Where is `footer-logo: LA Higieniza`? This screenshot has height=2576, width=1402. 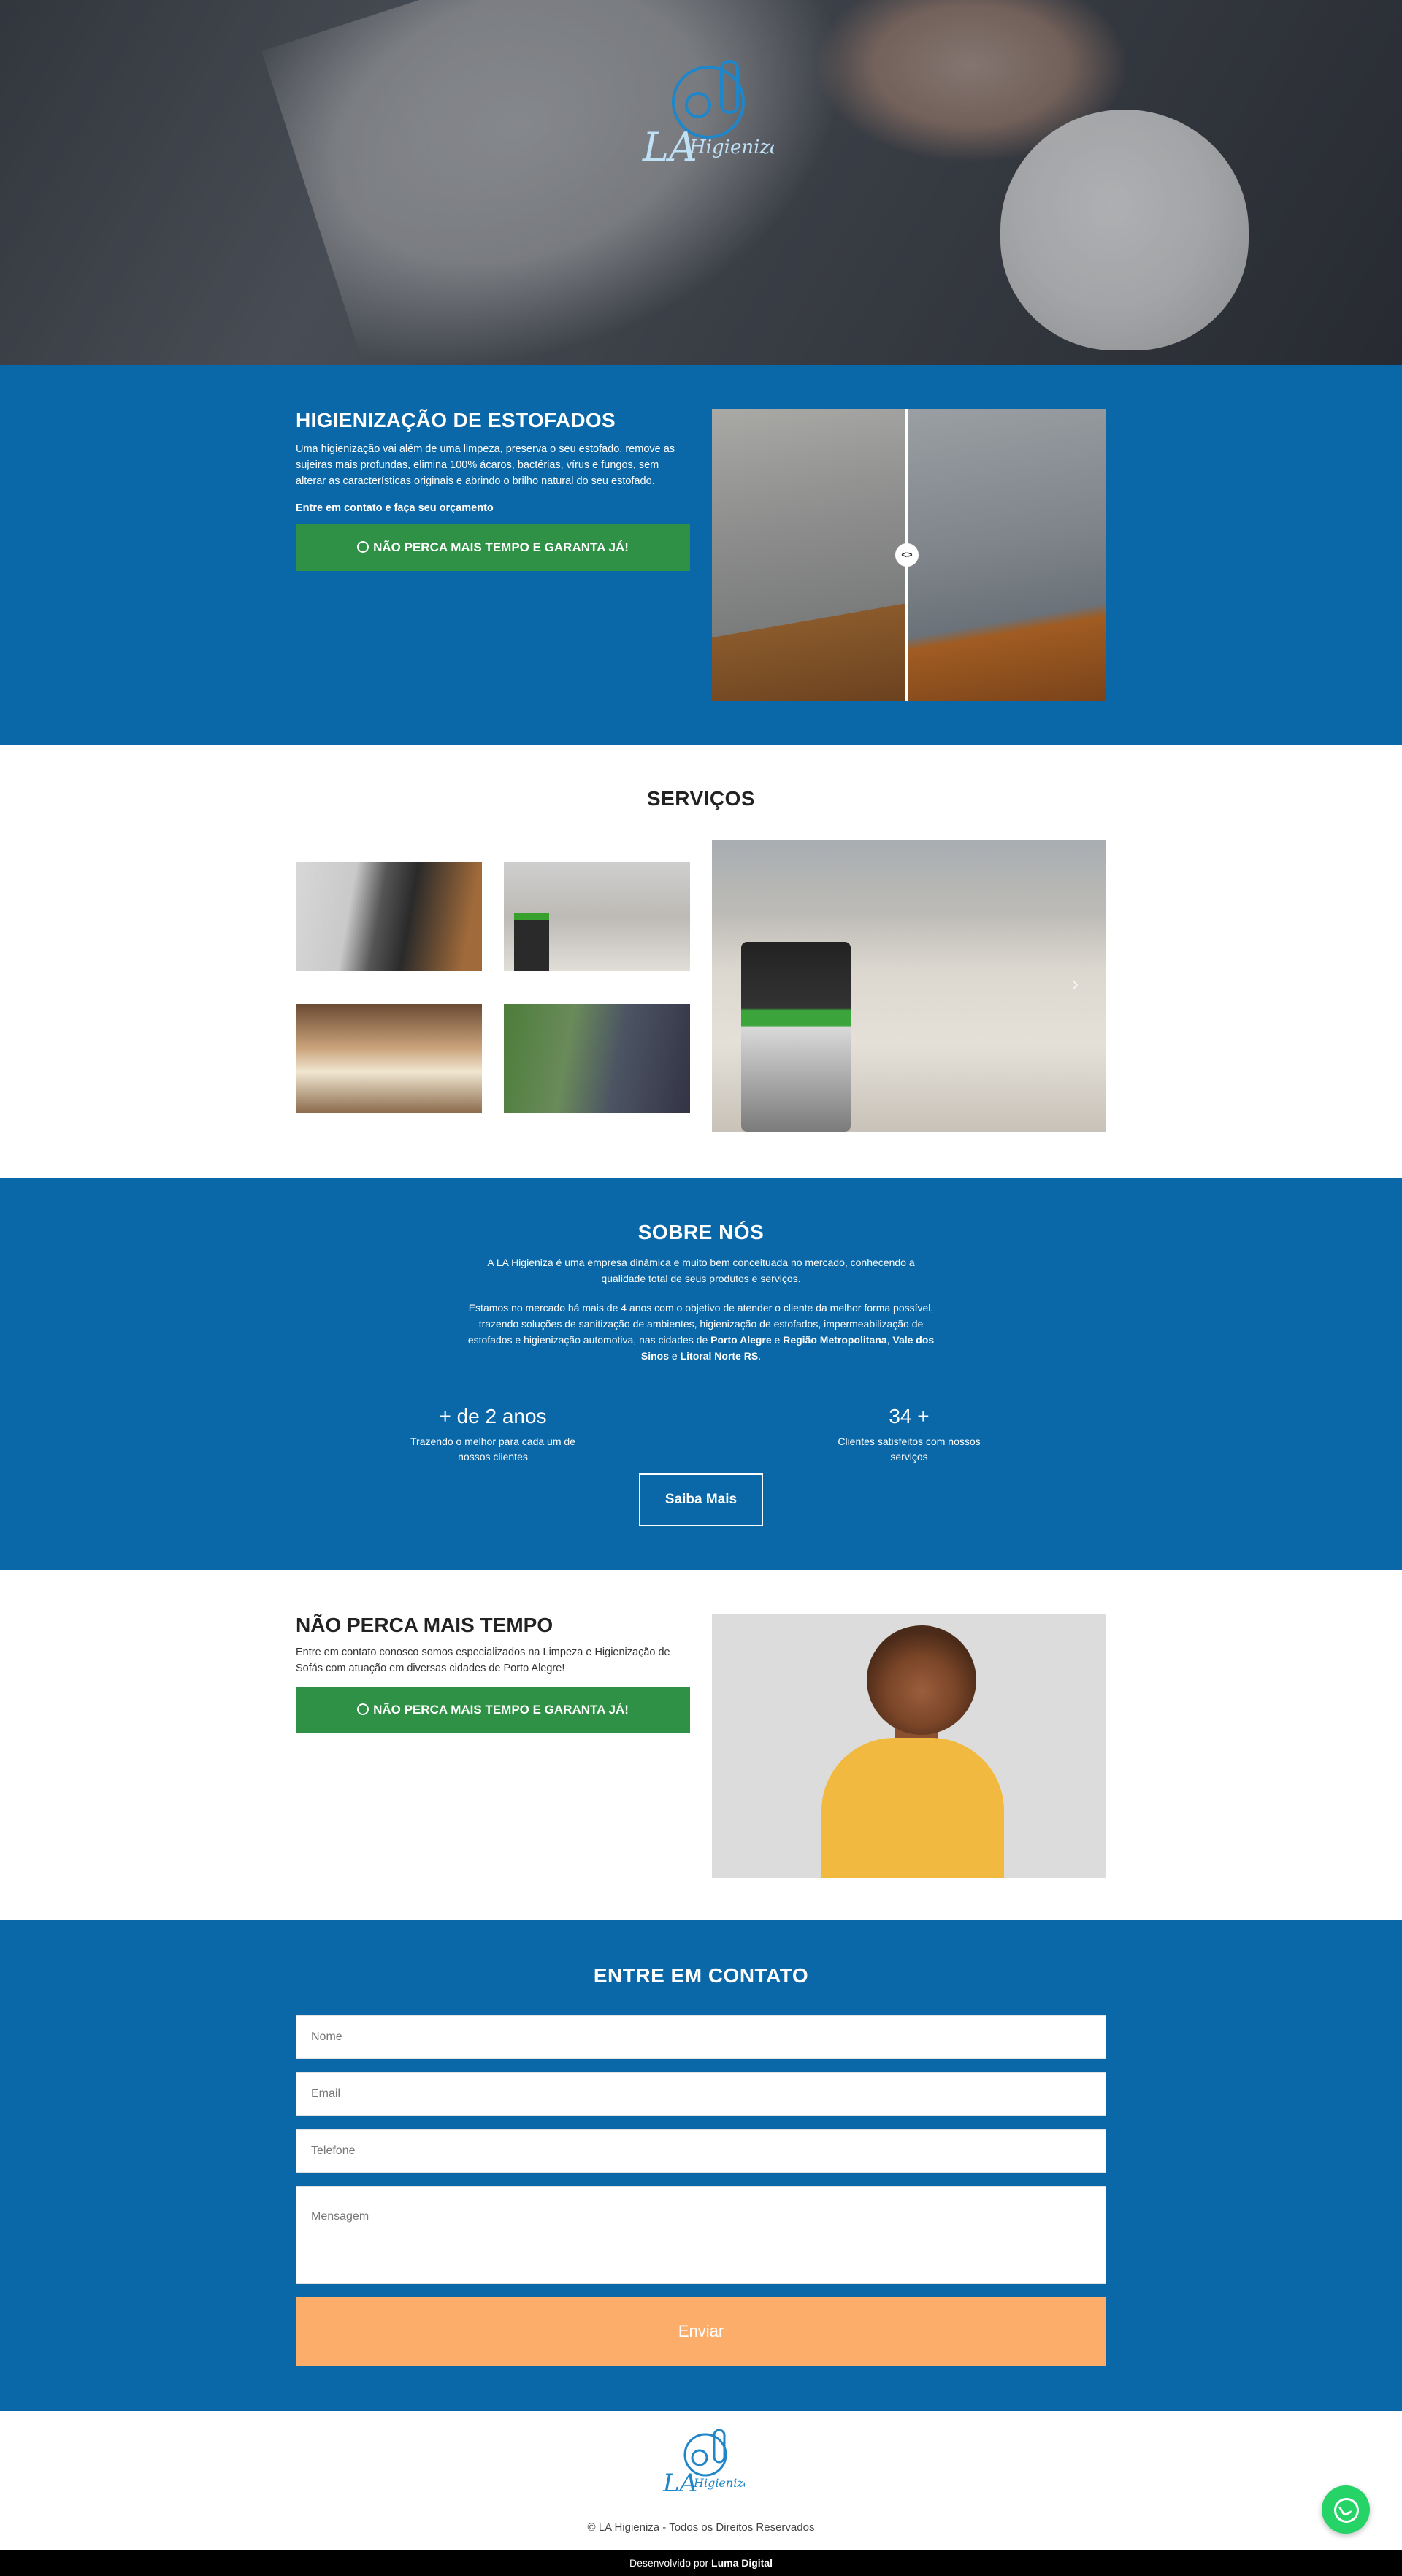
footer-logo: LA Higieniza is located at coordinates (706, 2463).